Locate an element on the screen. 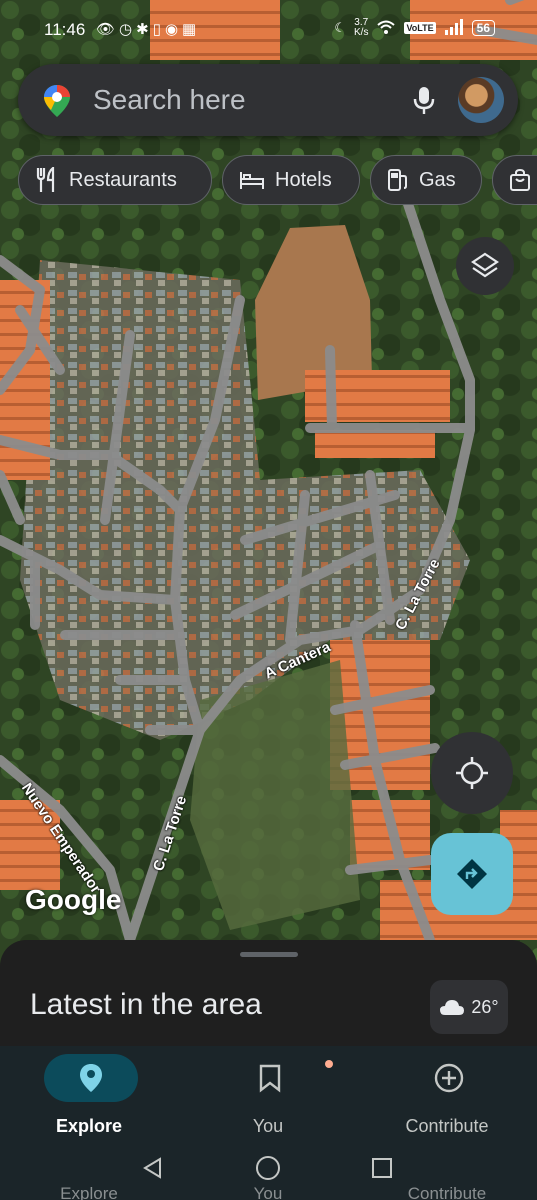 The height and width of the screenshot is (1200, 537). nav-you-label: You is located at coordinates (268, 1126).